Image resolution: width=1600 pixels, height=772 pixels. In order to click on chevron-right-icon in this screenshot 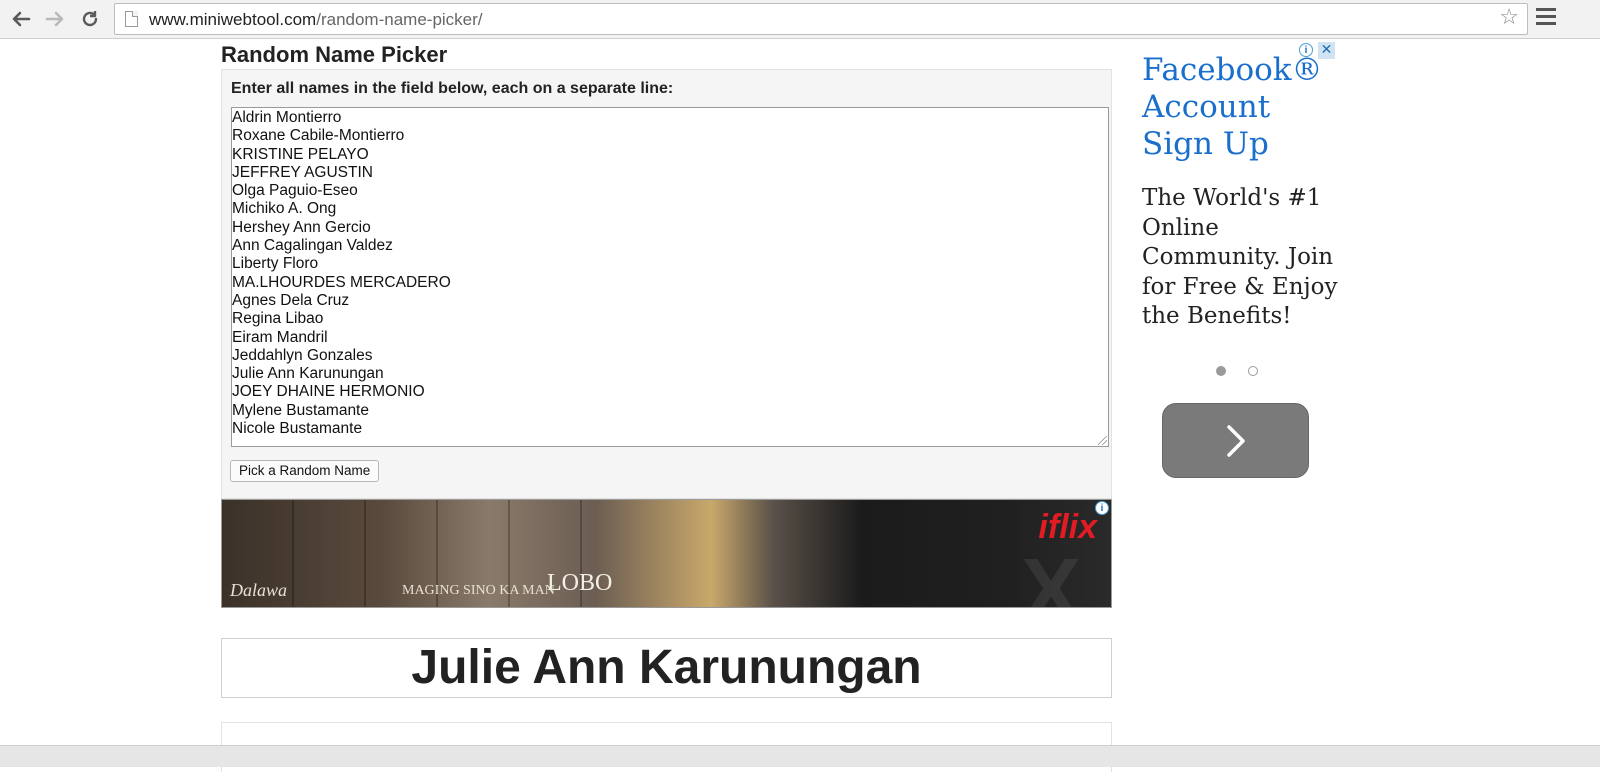, I will do `click(1235, 440)`.